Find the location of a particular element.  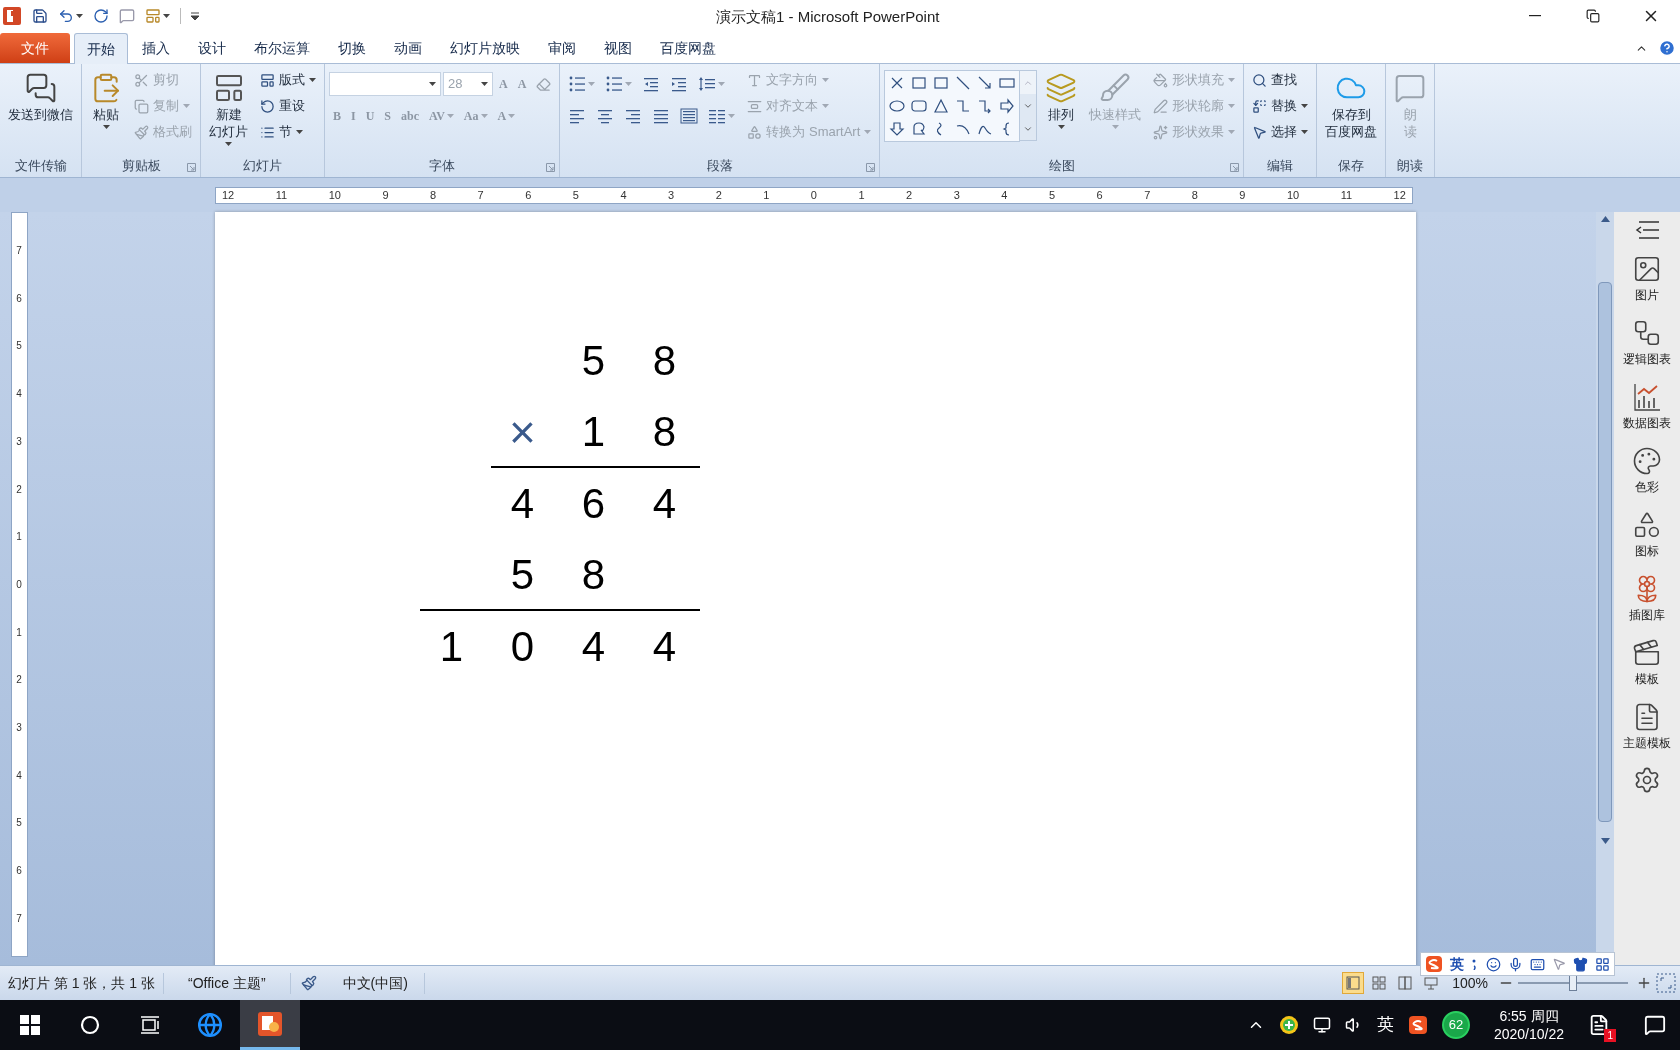

ribbon-button: 查找 is located at coordinates (1280, 80).